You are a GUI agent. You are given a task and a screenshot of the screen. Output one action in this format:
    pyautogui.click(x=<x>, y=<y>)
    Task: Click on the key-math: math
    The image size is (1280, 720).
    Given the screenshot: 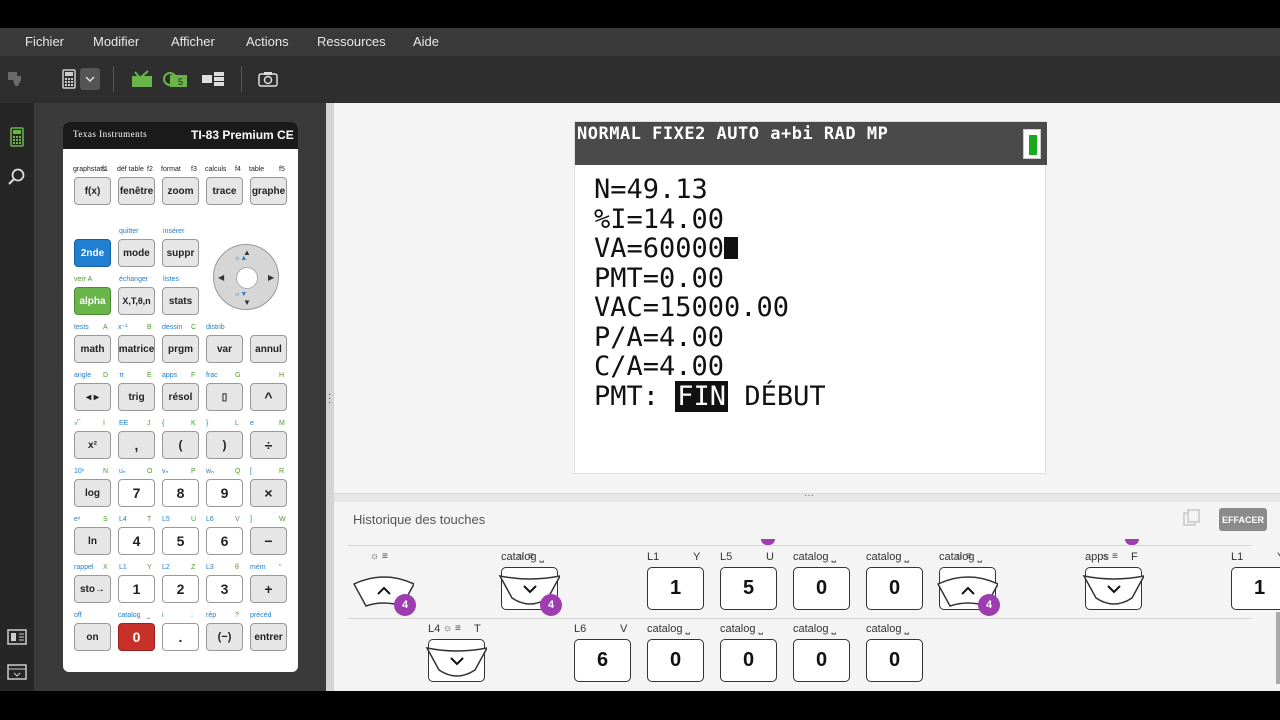 What is the action you would take?
    pyautogui.click(x=92, y=349)
    